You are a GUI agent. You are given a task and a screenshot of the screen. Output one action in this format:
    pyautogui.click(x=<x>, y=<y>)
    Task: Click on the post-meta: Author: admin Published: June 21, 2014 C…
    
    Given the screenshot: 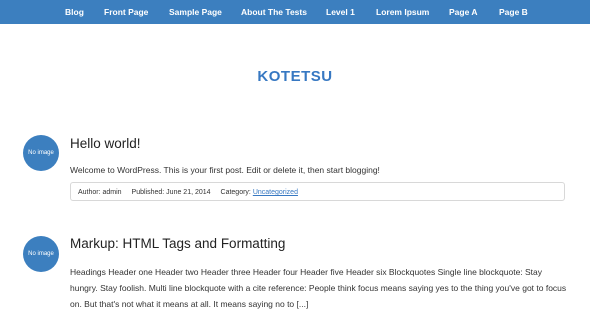 What is the action you would take?
    pyautogui.click(x=317, y=191)
    